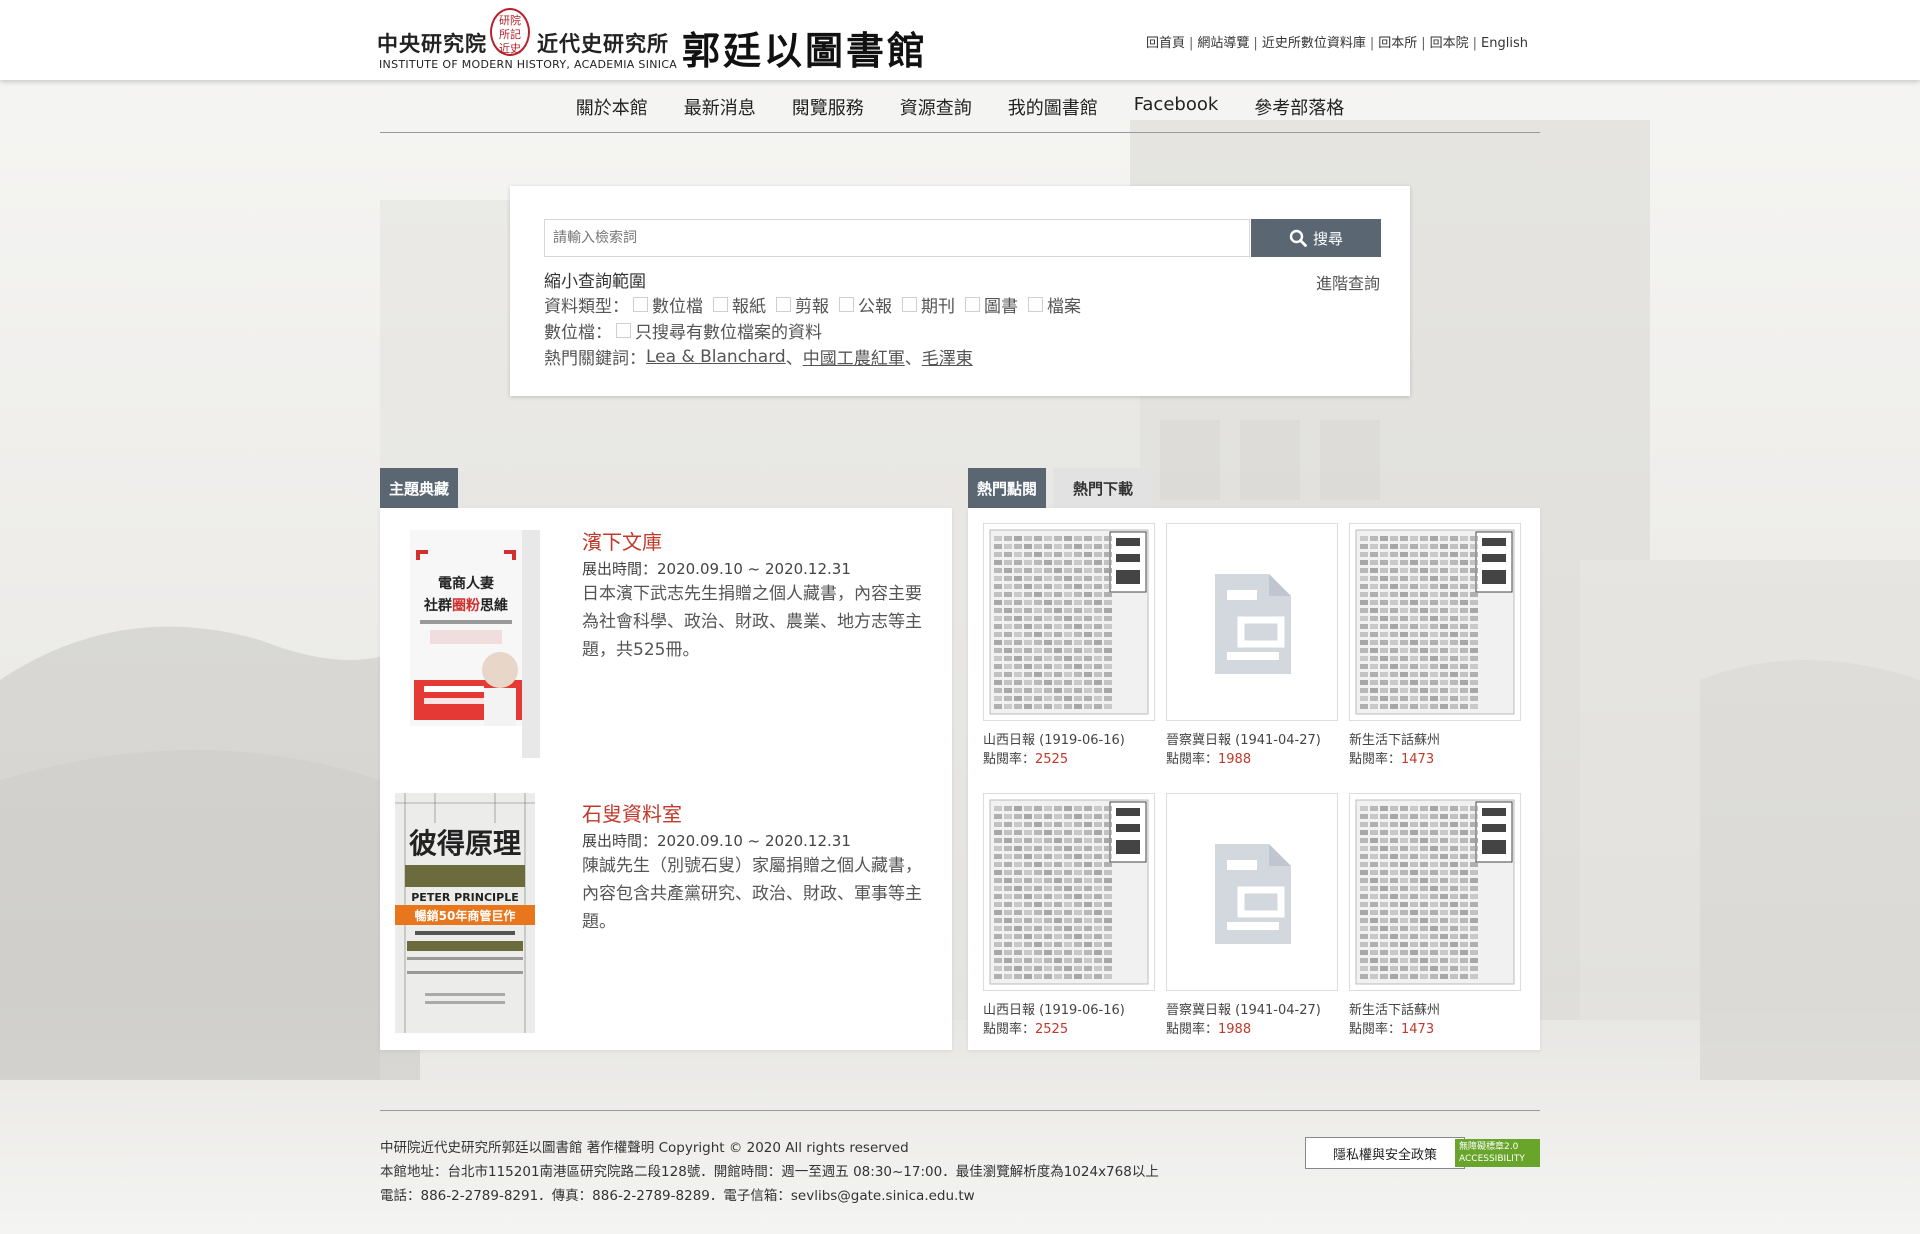 Image resolution: width=1920 pixels, height=1234 pixels. What do you see at coordinates (720, 304) in the screenshot?
I see `checkbox-newspaper` at bounding box center [720, 304].